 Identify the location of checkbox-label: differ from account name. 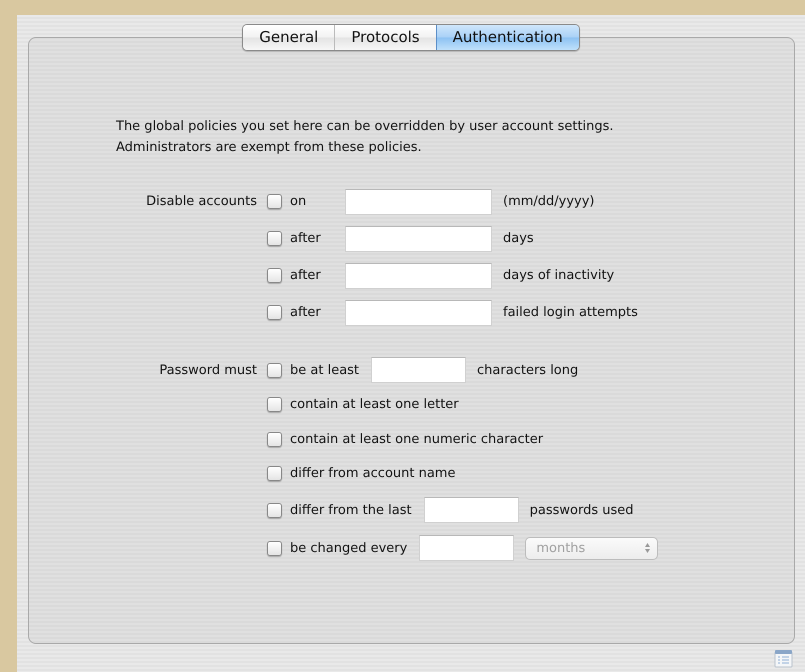
(373, 474).